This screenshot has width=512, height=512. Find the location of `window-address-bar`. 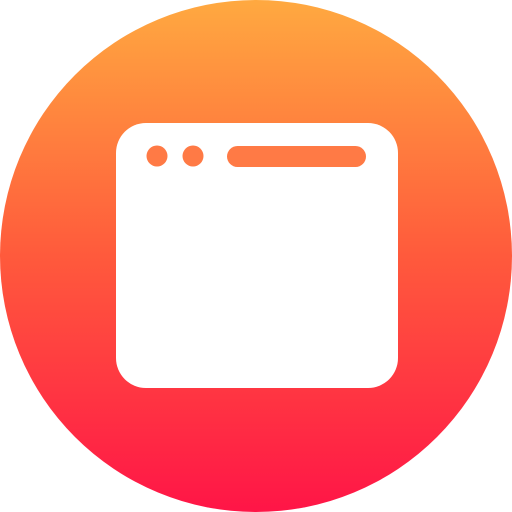

window-address-bar is located at coordinates (296, 156).